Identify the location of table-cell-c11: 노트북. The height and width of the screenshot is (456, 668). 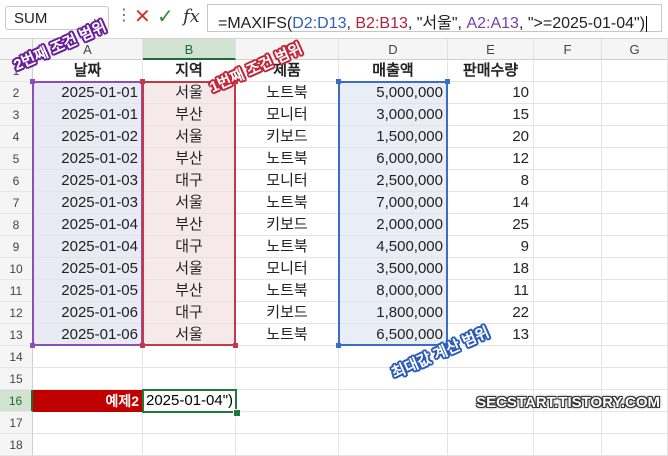
(287, 291).